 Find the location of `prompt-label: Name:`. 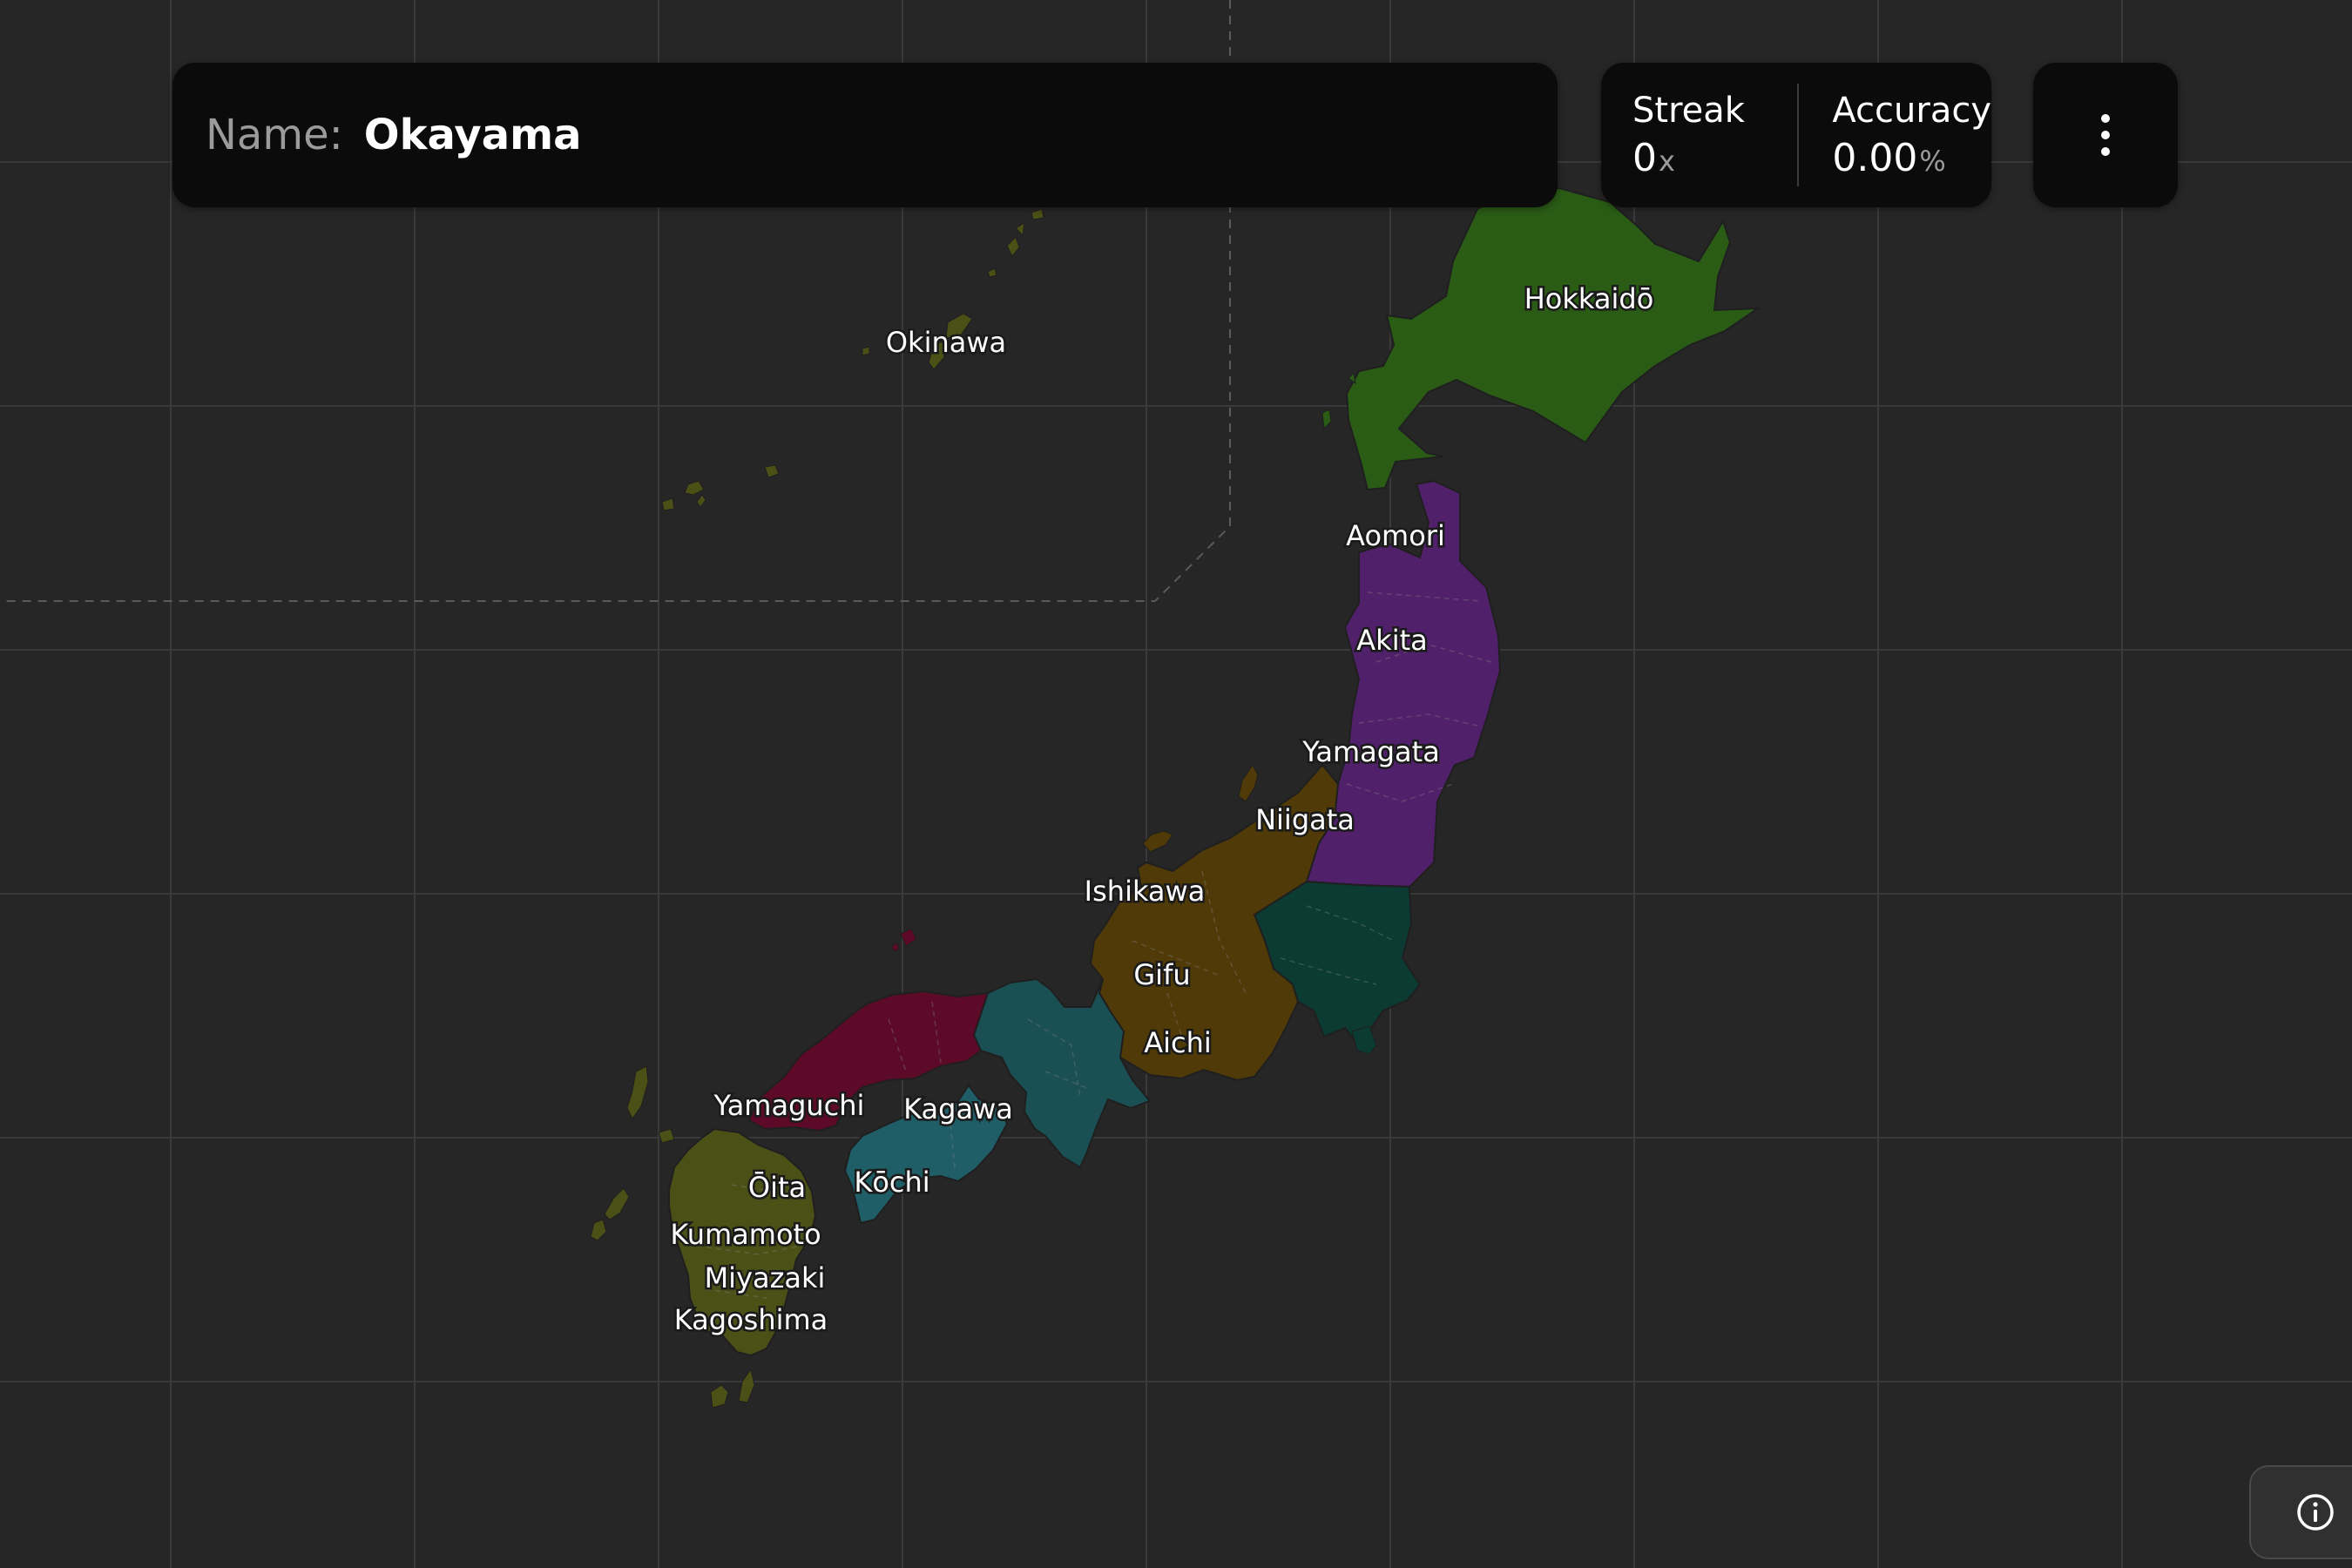

prompt-label: Name: is located at coordinates (274, 135).